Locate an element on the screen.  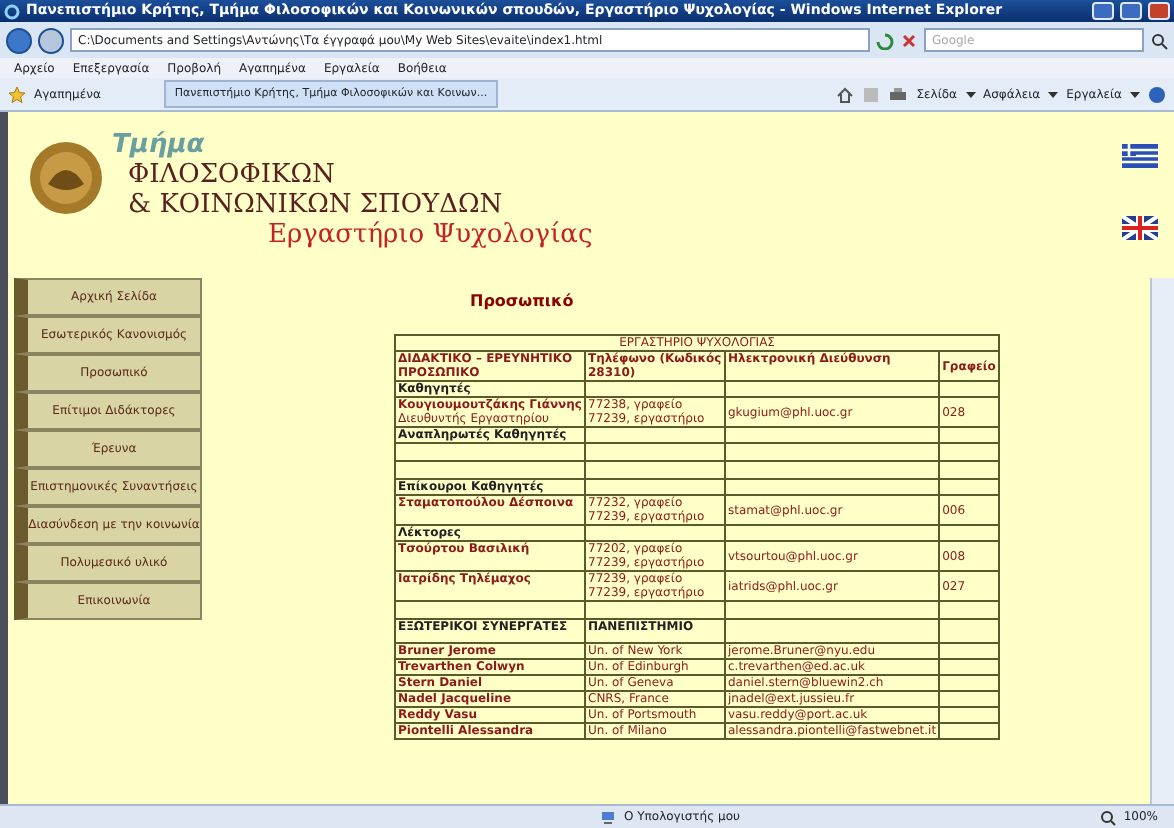
back-button is located at coordinates (19, 40).